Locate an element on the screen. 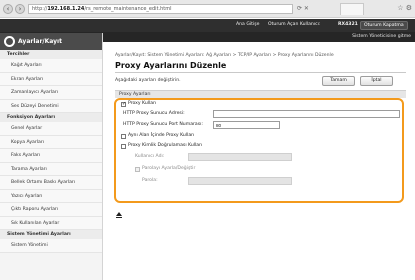 This screenshot has width=415, height=280. sidebar-item-common: Genel Ayarlar is located at coordinates (51, 129).